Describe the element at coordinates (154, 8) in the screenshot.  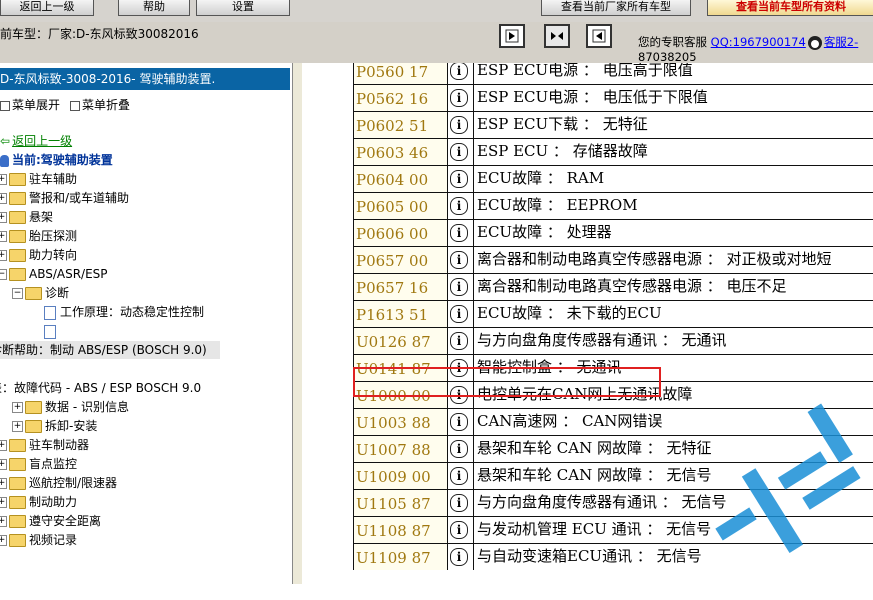
I see `help-button: 帮助` at that location.